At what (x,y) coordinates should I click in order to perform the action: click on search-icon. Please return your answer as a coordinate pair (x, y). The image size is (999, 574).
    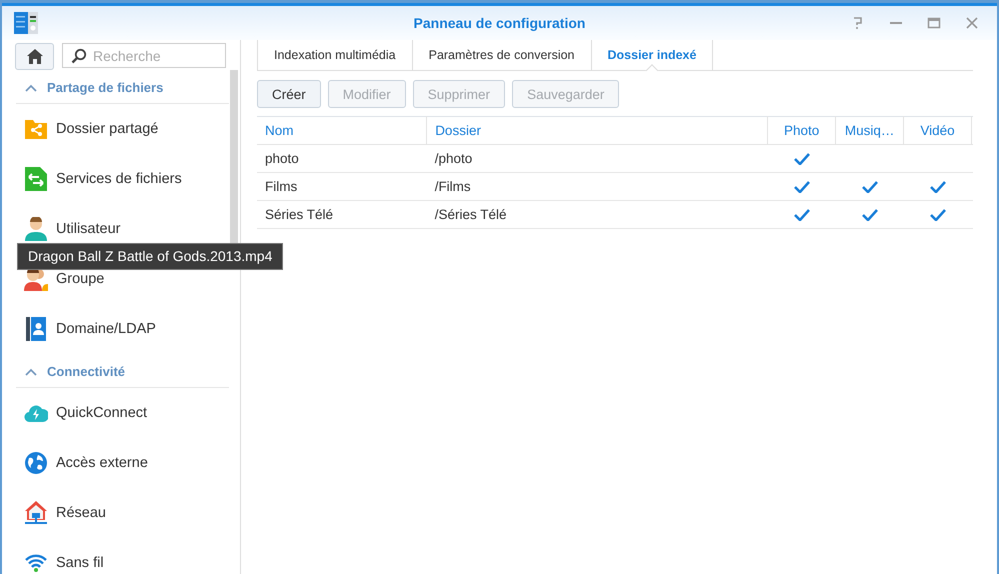
    Looking at the image, I should click on (79, 56).